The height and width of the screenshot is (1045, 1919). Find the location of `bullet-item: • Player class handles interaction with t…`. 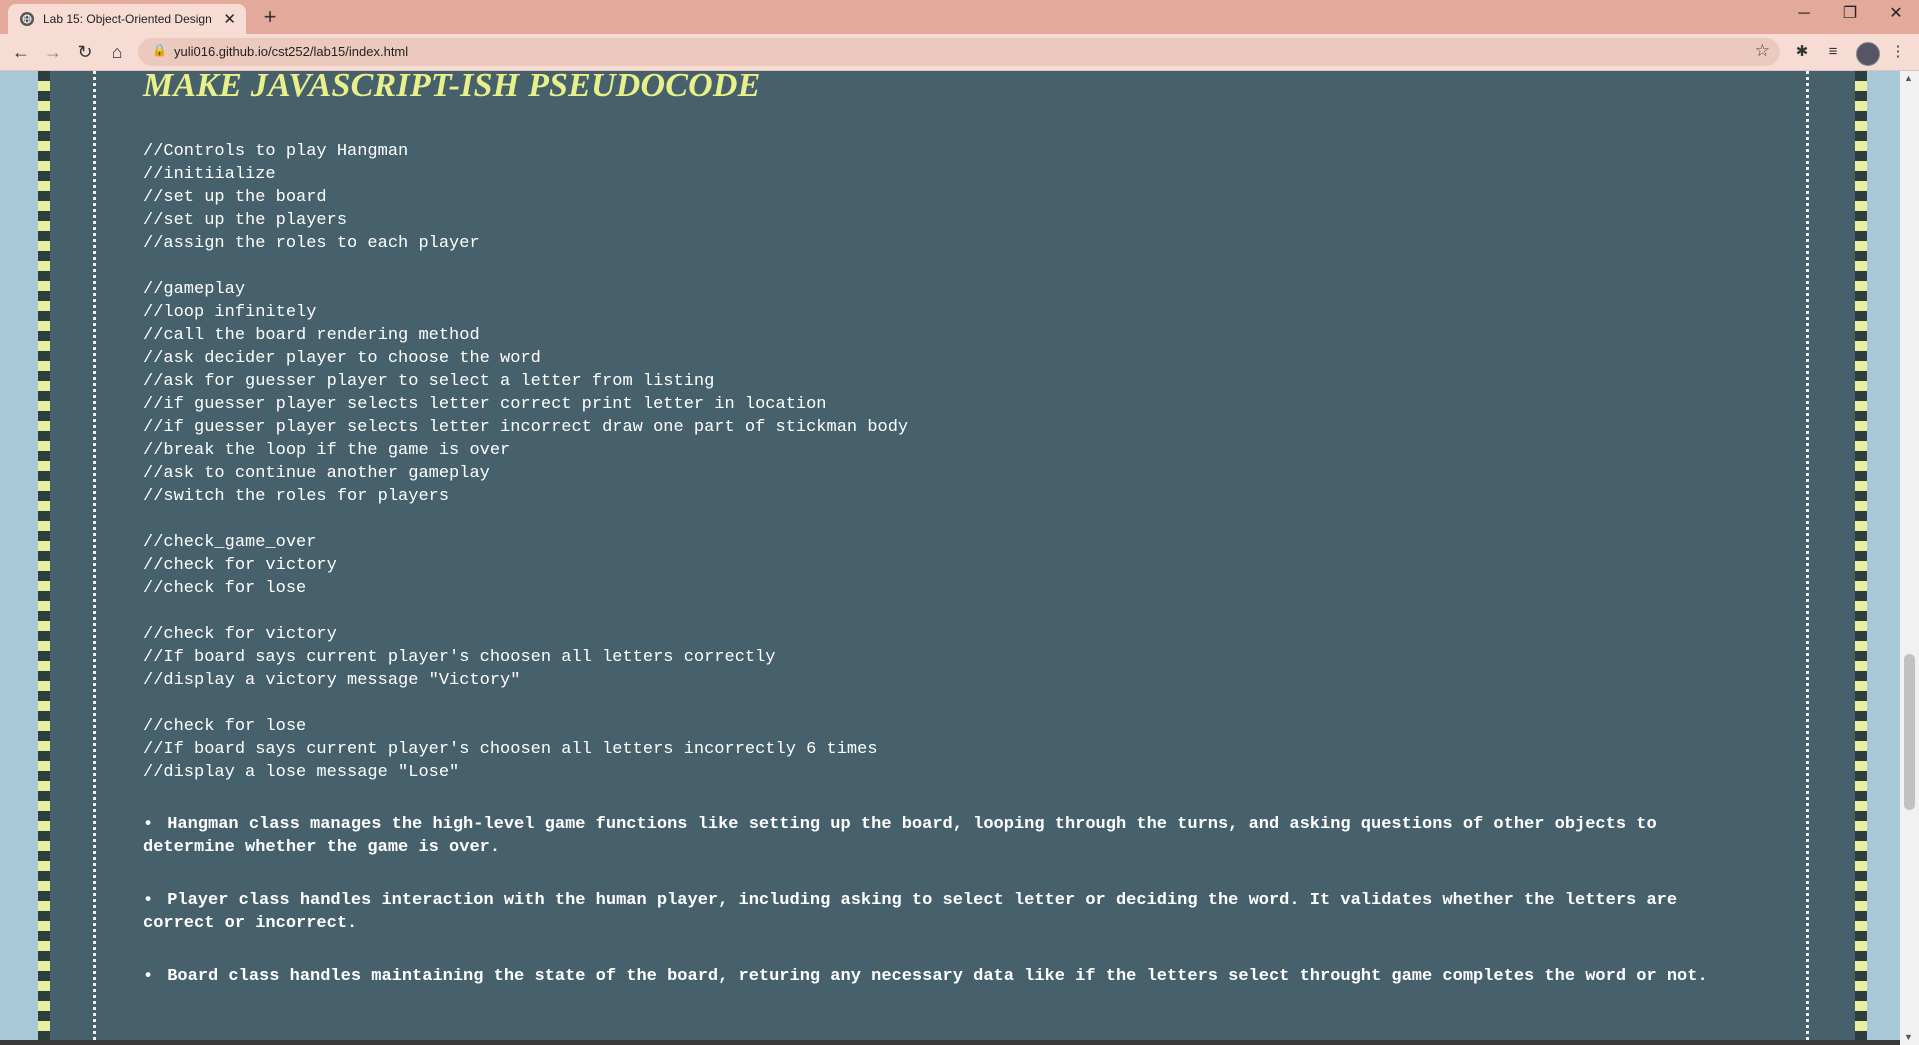

bullet-item: • Player class handles interaction with t… is located at coordinates (943, 912).